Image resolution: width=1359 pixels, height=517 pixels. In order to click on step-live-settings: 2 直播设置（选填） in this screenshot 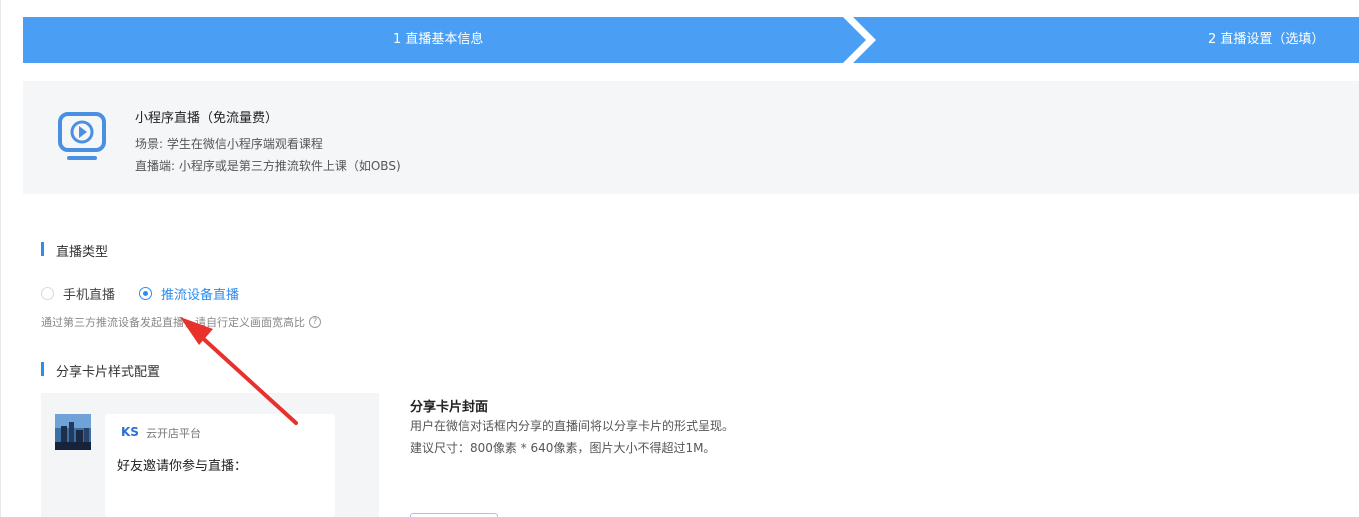, I will do `click(1266, 40)`.